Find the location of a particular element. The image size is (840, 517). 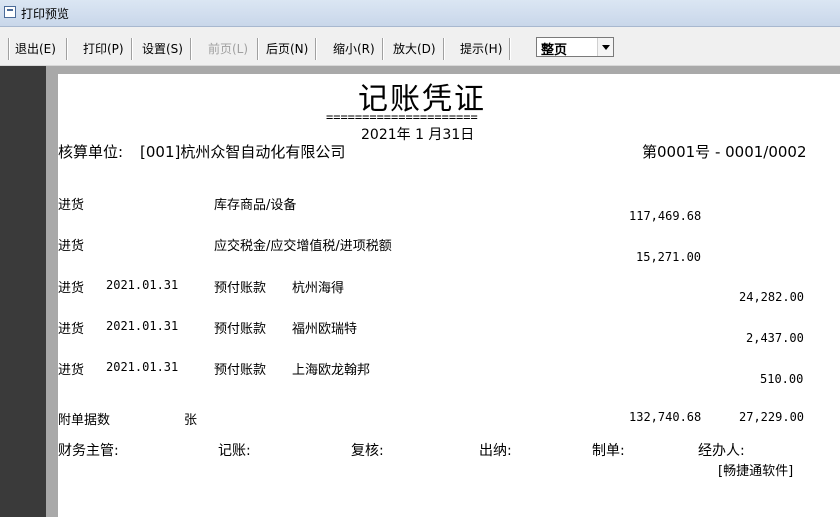

zoom-in-button: 放大(D) is located at coordinates (414, 49).